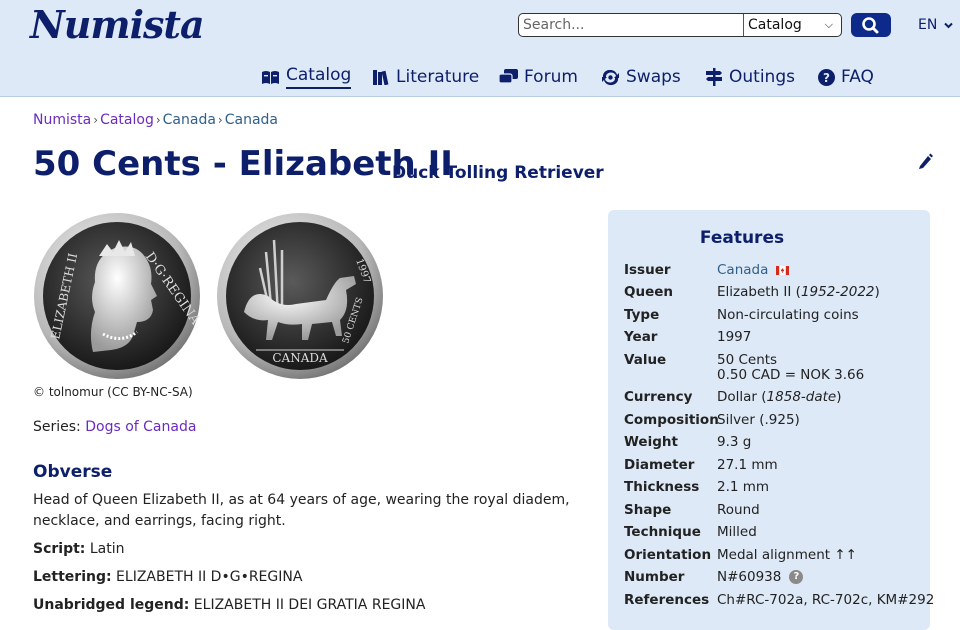  Describe the element at coordinates (645, 360) in the screenshot. I see `feature-key: Value` at that location.